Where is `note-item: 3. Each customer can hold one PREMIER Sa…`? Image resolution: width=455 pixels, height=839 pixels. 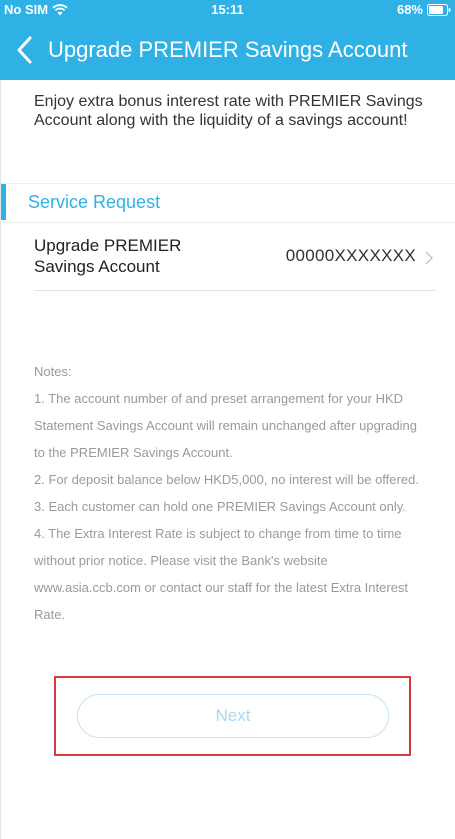
note-item: 3. Each customer can hold one PREMIER Sa… is located at coordinates (220, 506).